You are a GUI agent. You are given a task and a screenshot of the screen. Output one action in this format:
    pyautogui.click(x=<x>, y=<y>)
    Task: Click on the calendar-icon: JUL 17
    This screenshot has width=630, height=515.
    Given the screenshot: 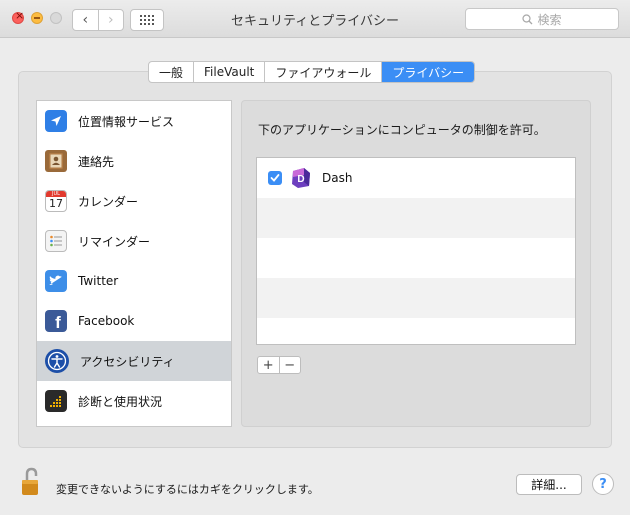 What is the action you would take?
    pyautogui.click(x=56, y=201)
    